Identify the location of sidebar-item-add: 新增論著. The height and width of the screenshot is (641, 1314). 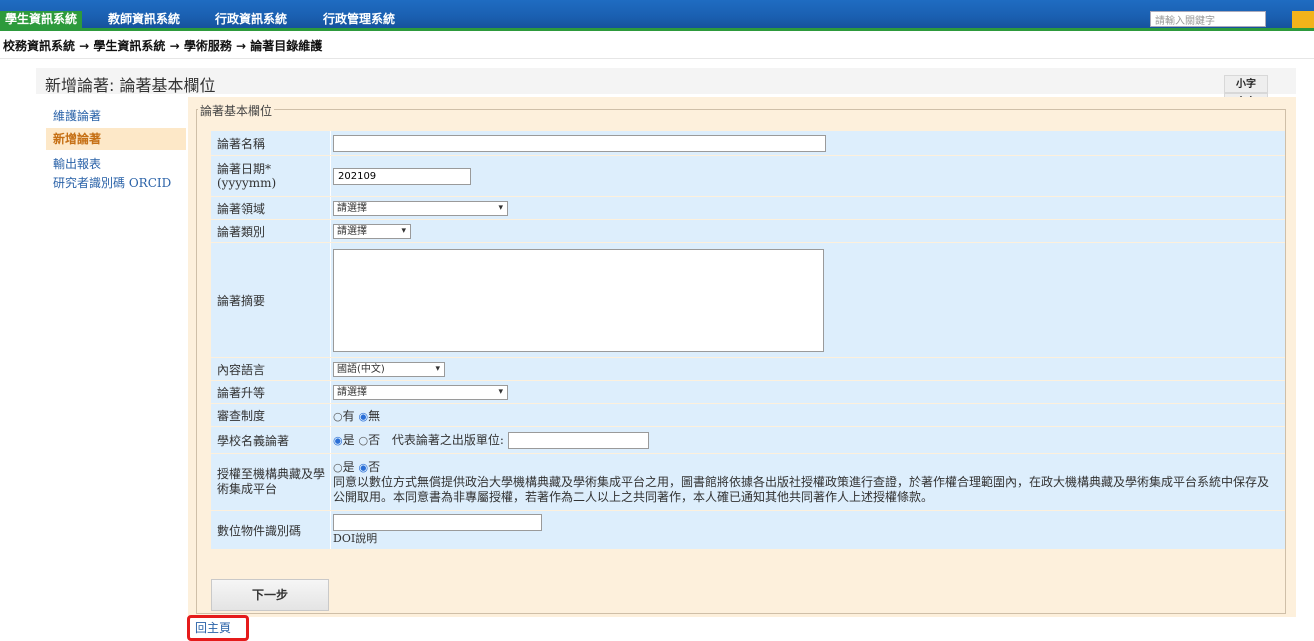
(116, 139).